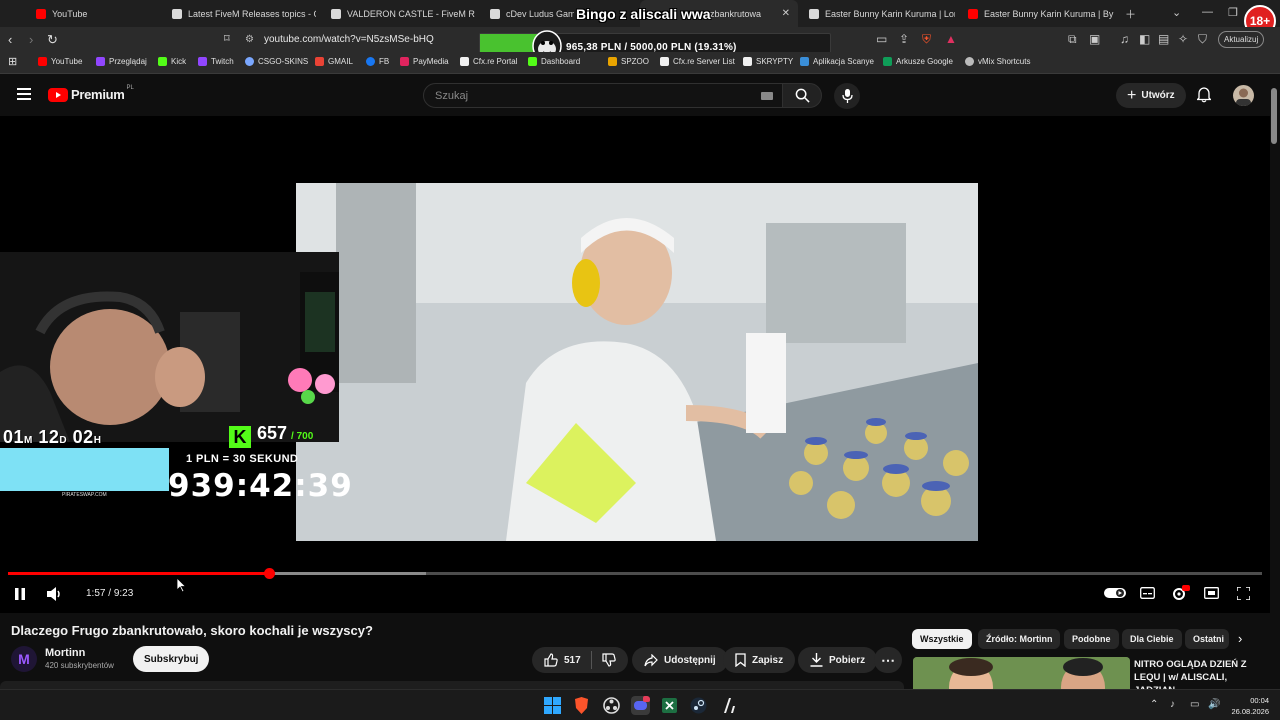 This screenshot has height=720, width=1280. What do you see at coordinates (1154, 704) in the screenshot?
I see `tray-chevron-icon: ⌃` at bounding box center [1154, 704].